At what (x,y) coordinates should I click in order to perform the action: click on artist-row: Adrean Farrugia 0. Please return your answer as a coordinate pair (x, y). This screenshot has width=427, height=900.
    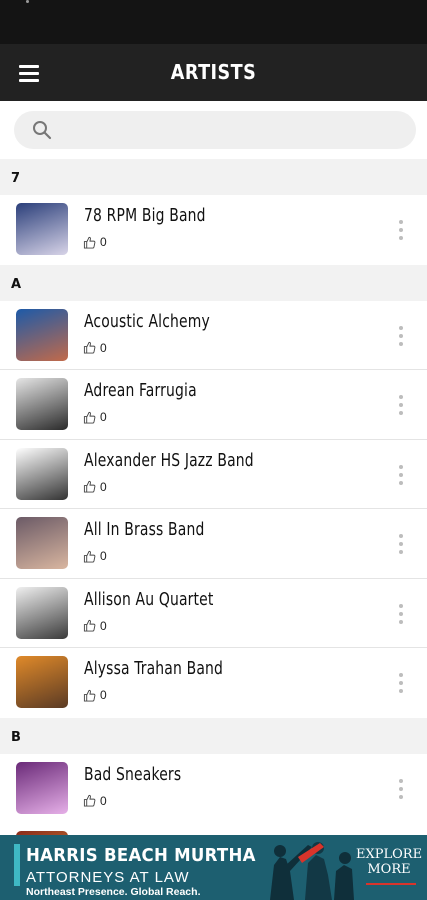
    Looking at the image, I should click on (213, 405).